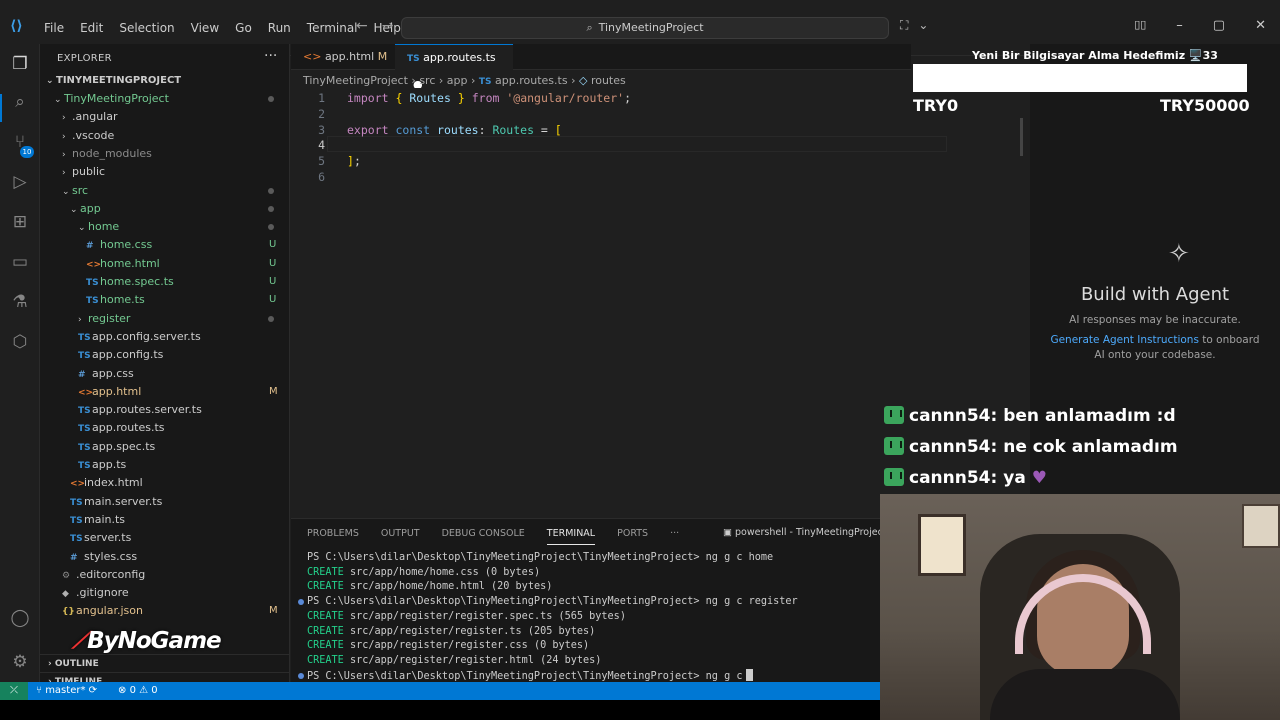 This screenshot has height=720, width=1280. What do you see at coordinates (388, 26) in the screenshot?
I see `forward-arrow-icon: →` at bounding box center [388, 26].